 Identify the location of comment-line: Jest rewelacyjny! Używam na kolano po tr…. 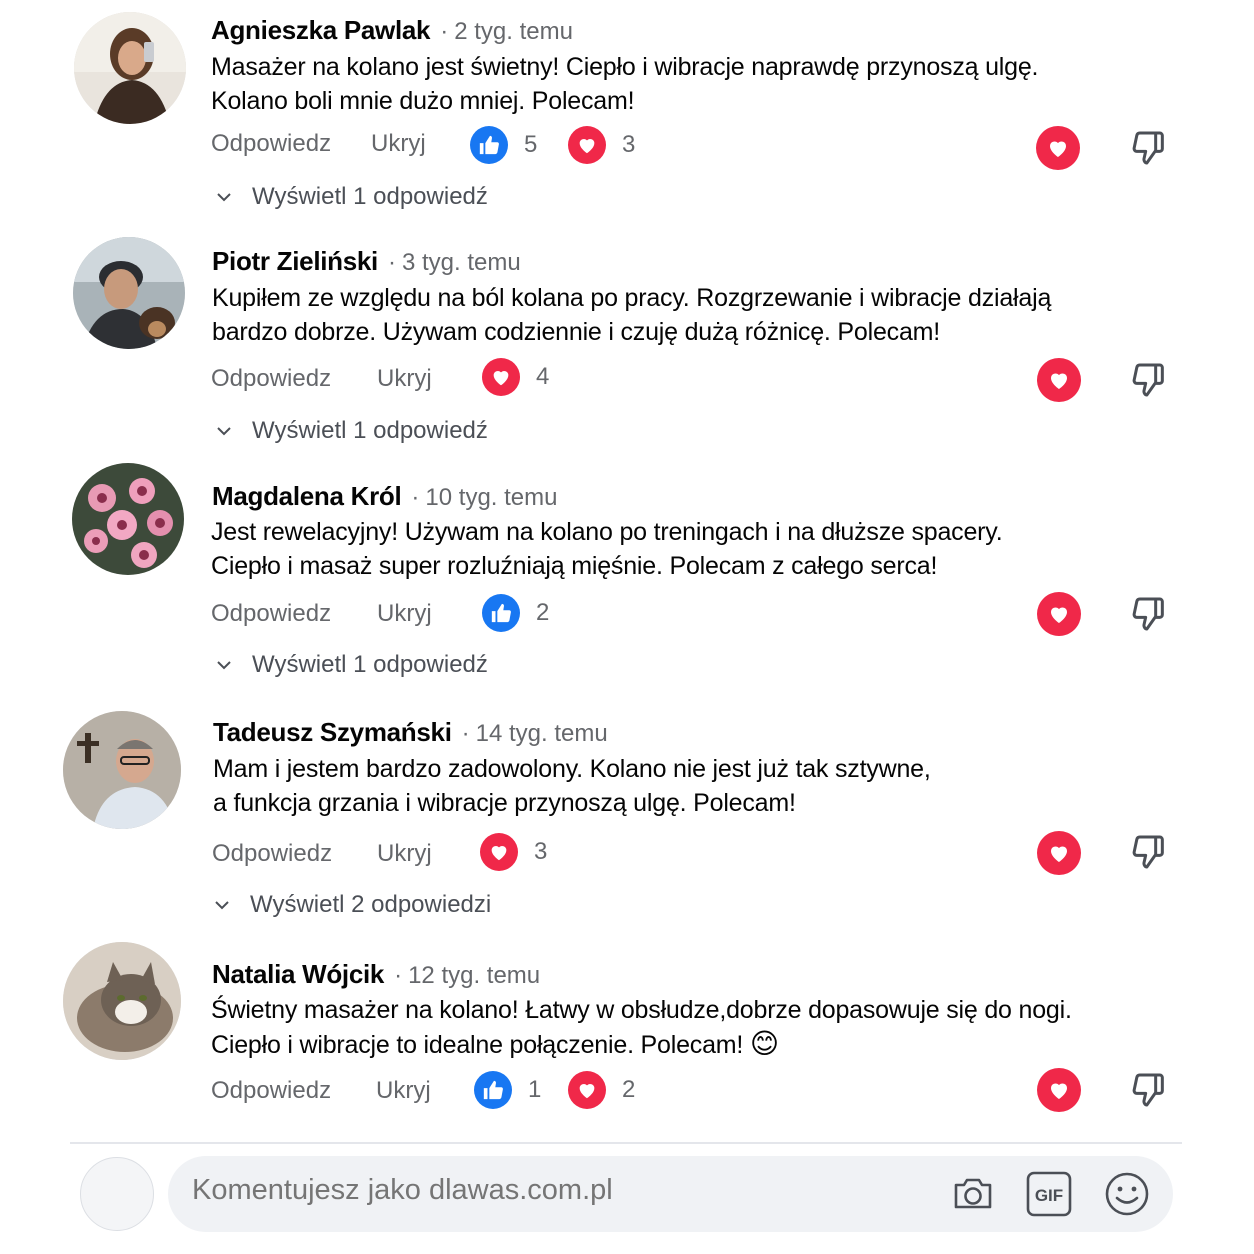
(607, 532).